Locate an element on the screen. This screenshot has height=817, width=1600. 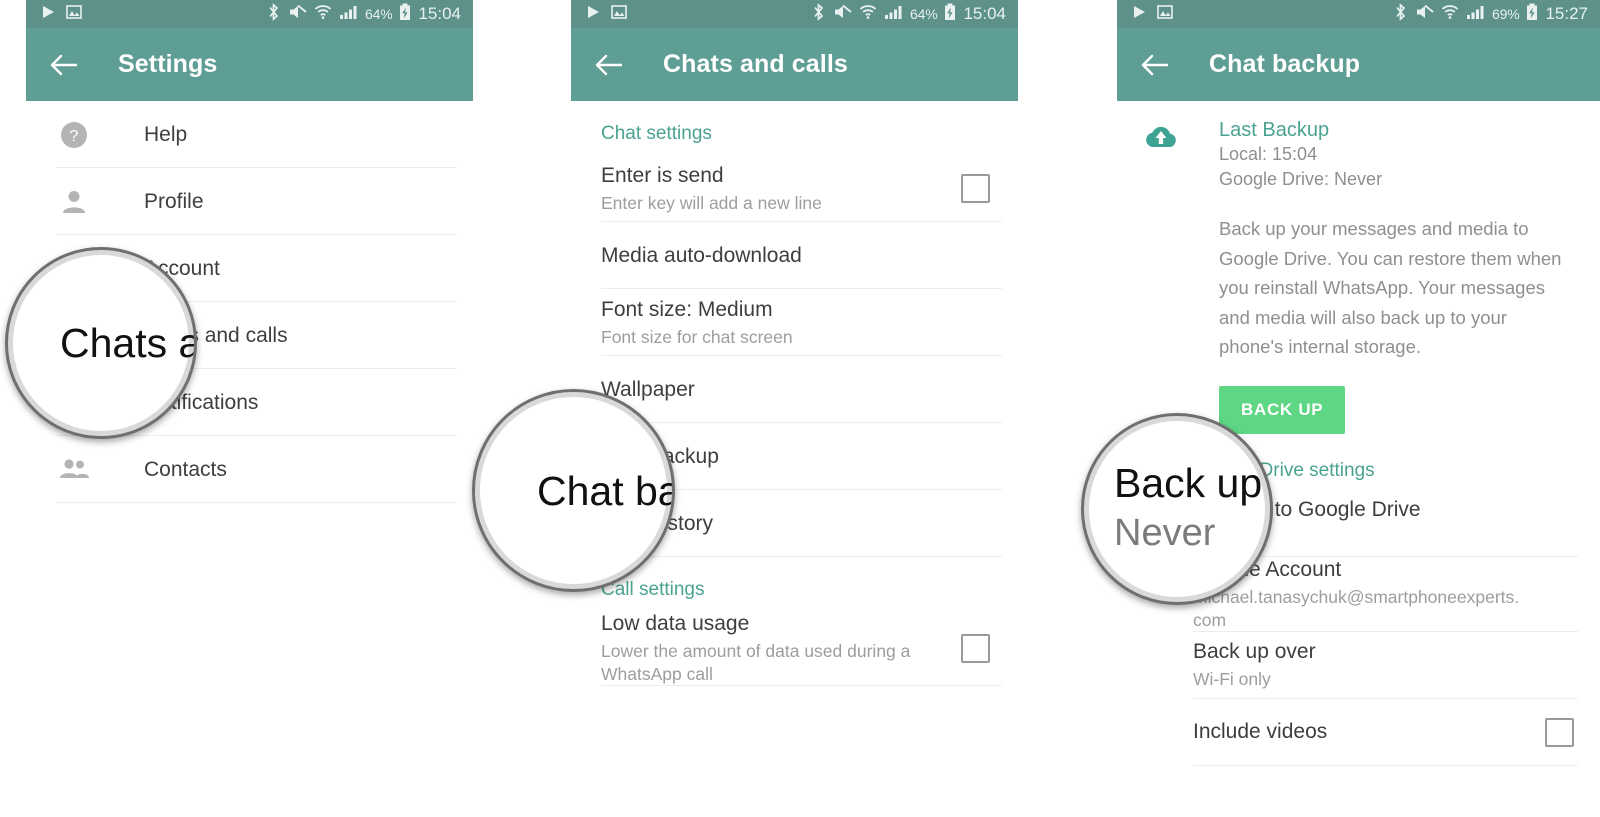
list-item-title: Font size: Medium is located at coordinates (687, 309).